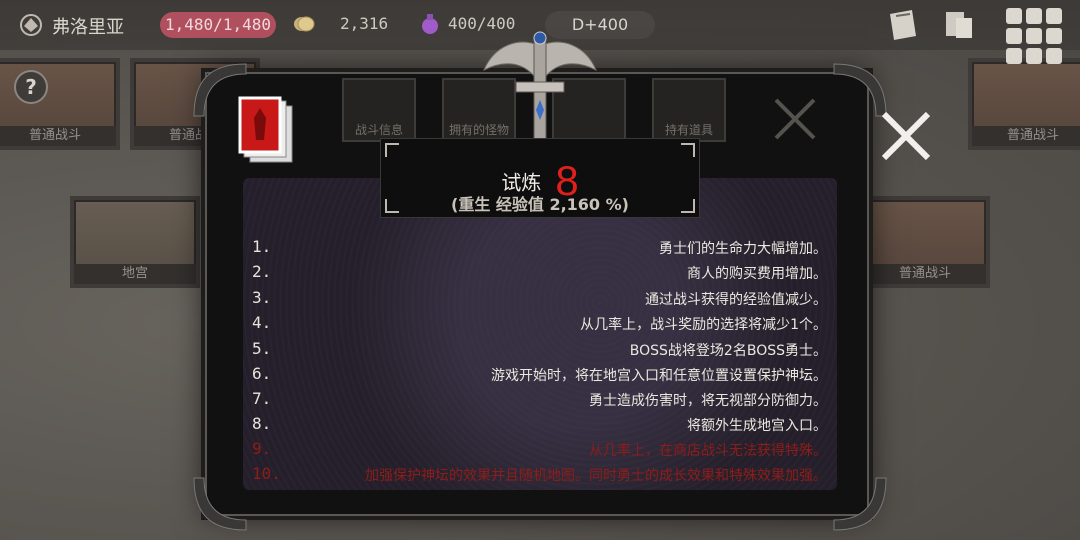  I want to click on rule-row: 4. 从几率上，战斗奖励的选择将减少1个。, so click(539, 323).